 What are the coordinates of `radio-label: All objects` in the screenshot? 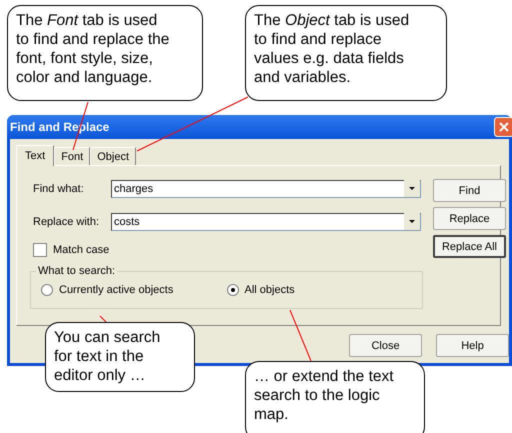 It's located at (269, 290).